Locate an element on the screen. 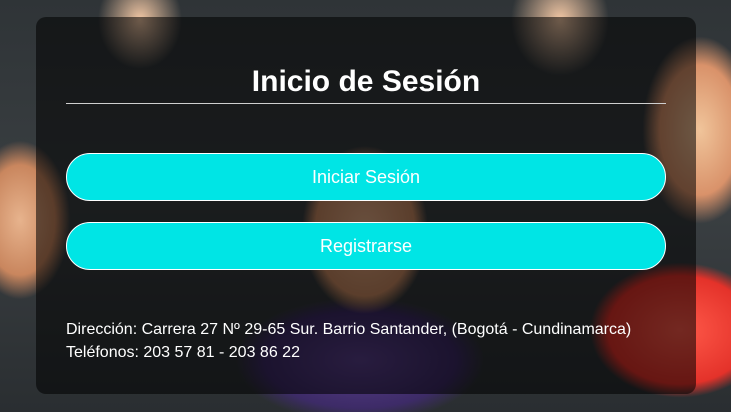 Image resolution: width=731 pixels, height=412 pixels. title-divider is located at coordinates (366, 103).